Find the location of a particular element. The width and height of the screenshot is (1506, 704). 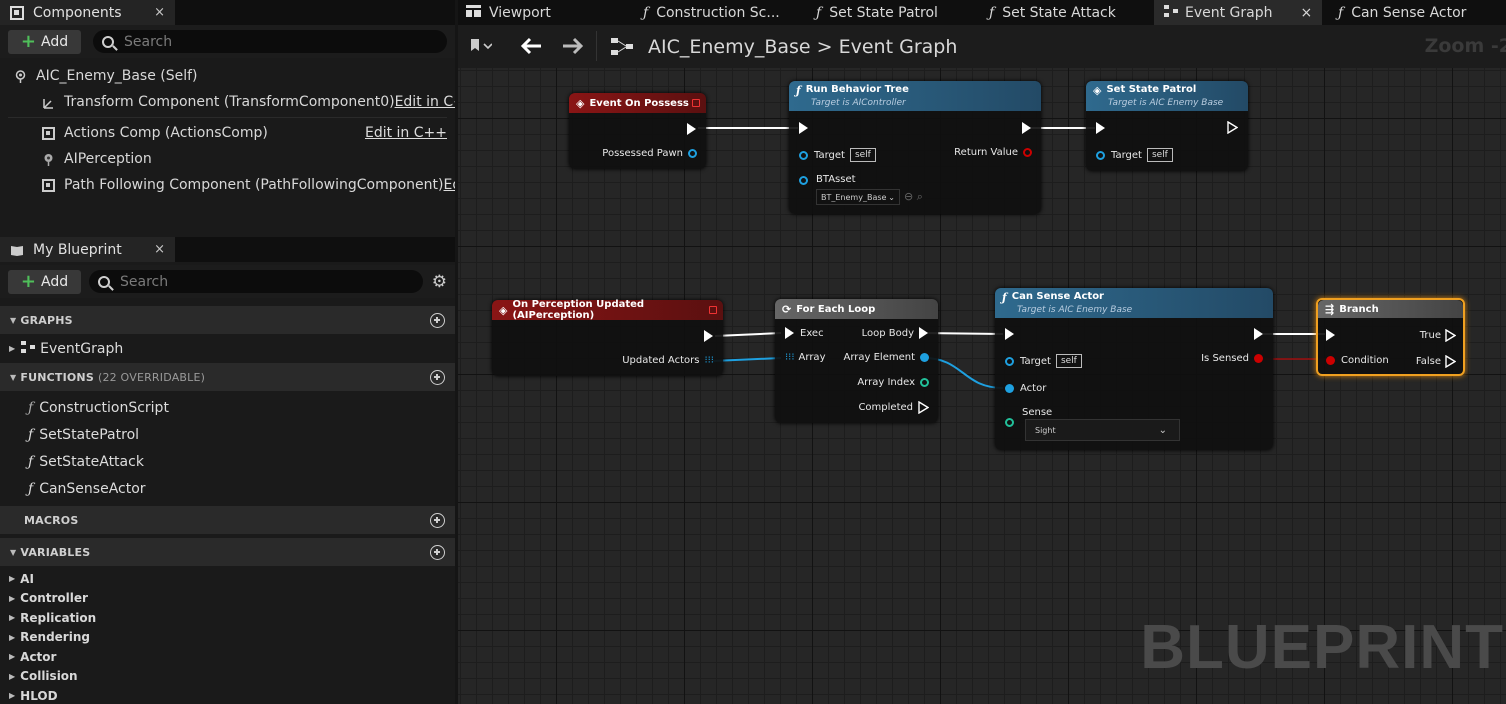

component-item: Actions Comp (ActionsComp) Edit in C++ is located at coordinates (227, 133).